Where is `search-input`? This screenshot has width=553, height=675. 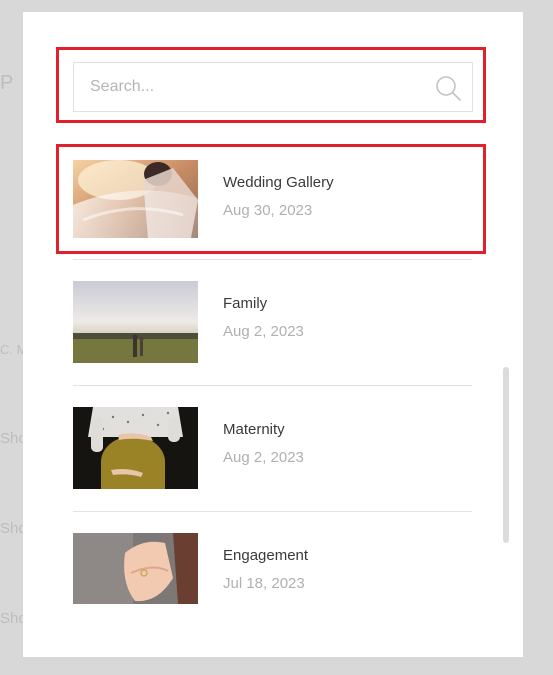
search-input is located at coordinates (260, 87).